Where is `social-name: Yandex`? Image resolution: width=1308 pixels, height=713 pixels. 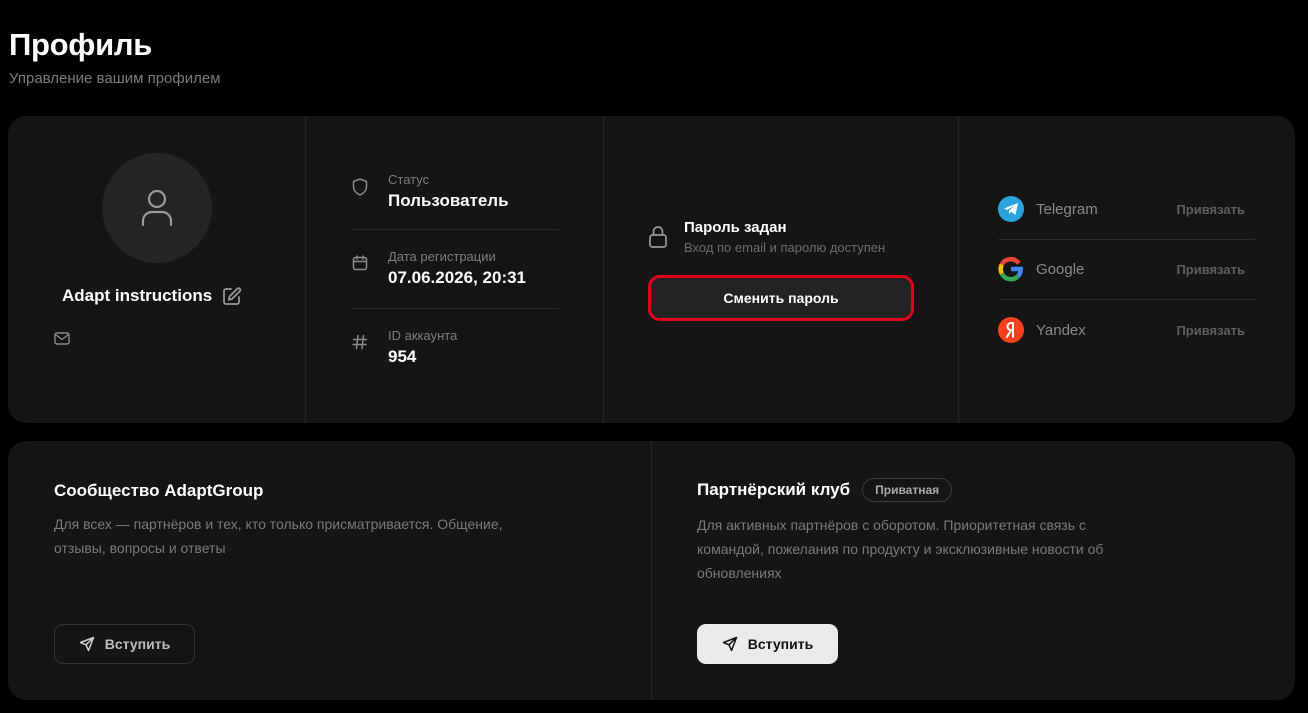
social-name: Yandex is located at coordinates (1061, 330).